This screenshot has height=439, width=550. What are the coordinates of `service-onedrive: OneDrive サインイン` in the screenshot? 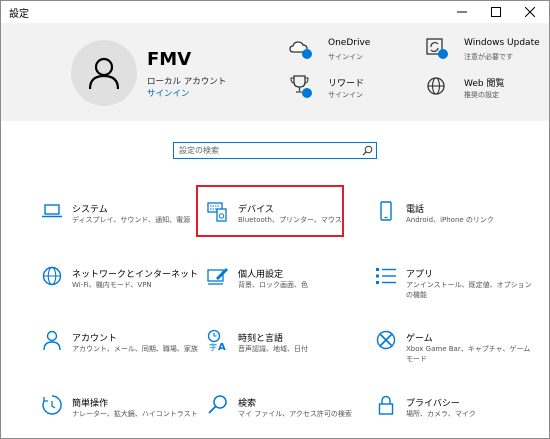 It's located at (358, 50).